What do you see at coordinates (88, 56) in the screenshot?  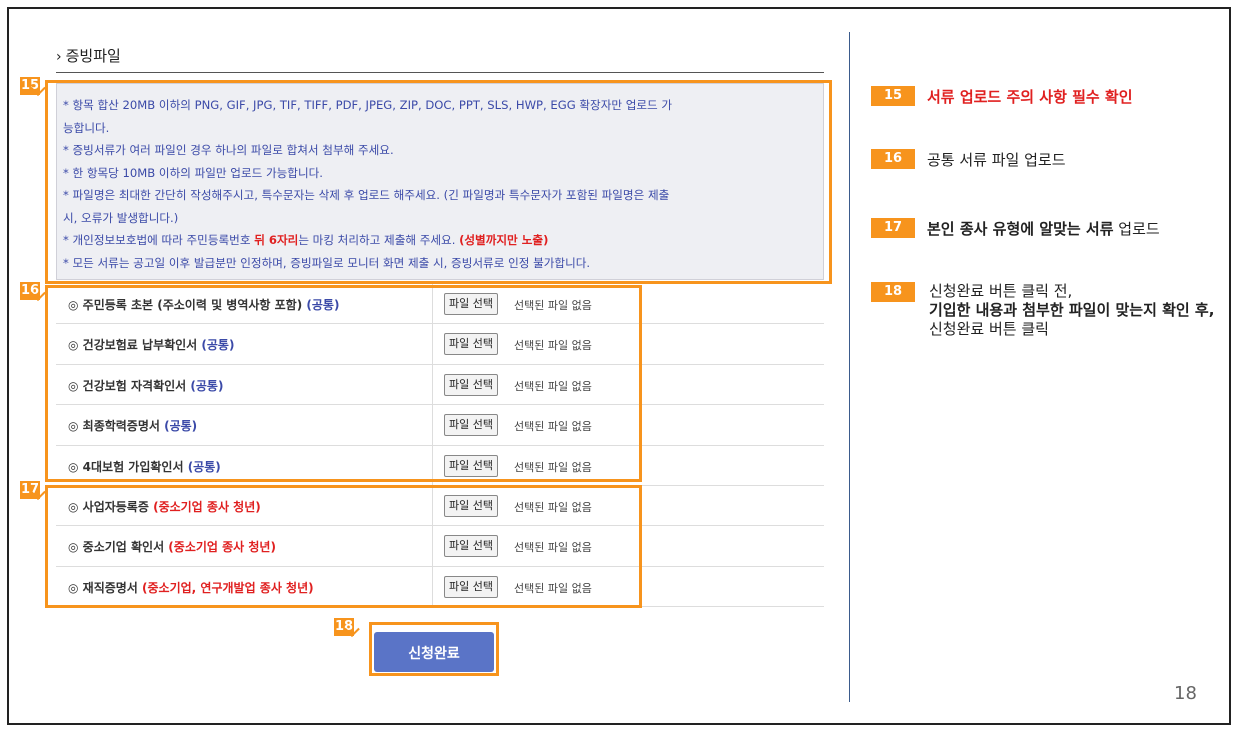 I see `section-title: › 증빙파일` at bounding box center [88, 56].